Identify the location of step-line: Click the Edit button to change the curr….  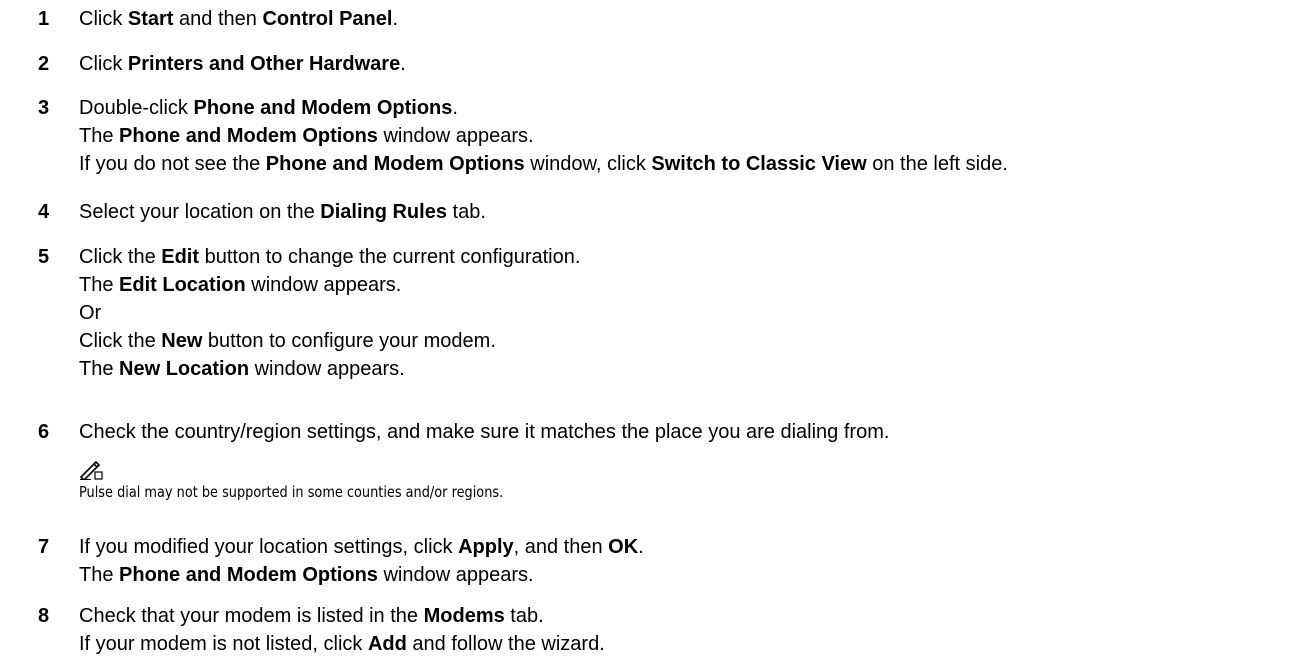
(329, 257).